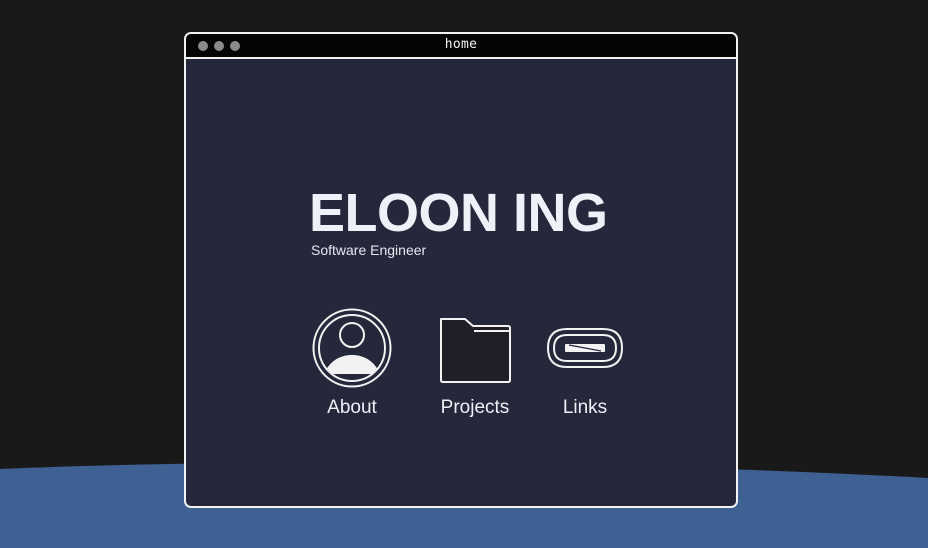 The height and width of the screenshot is (548, 928). What do you see at coordinates (352, 407) in the screenshot?
I see `about-label: About` at bounding box center [352, 407].